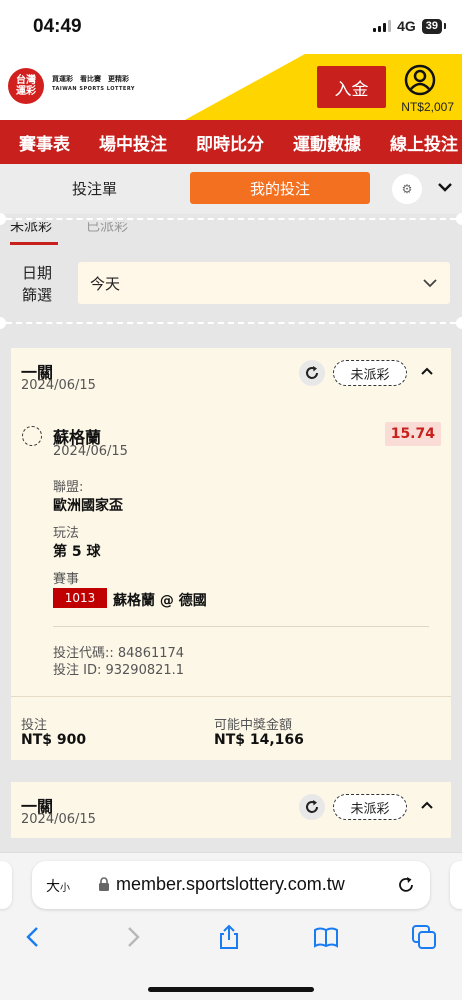 The image size is (462, 1000). Describe the element at coordinates (326, 937) in the screenshot. I see `bookmarks-icon` at that location.